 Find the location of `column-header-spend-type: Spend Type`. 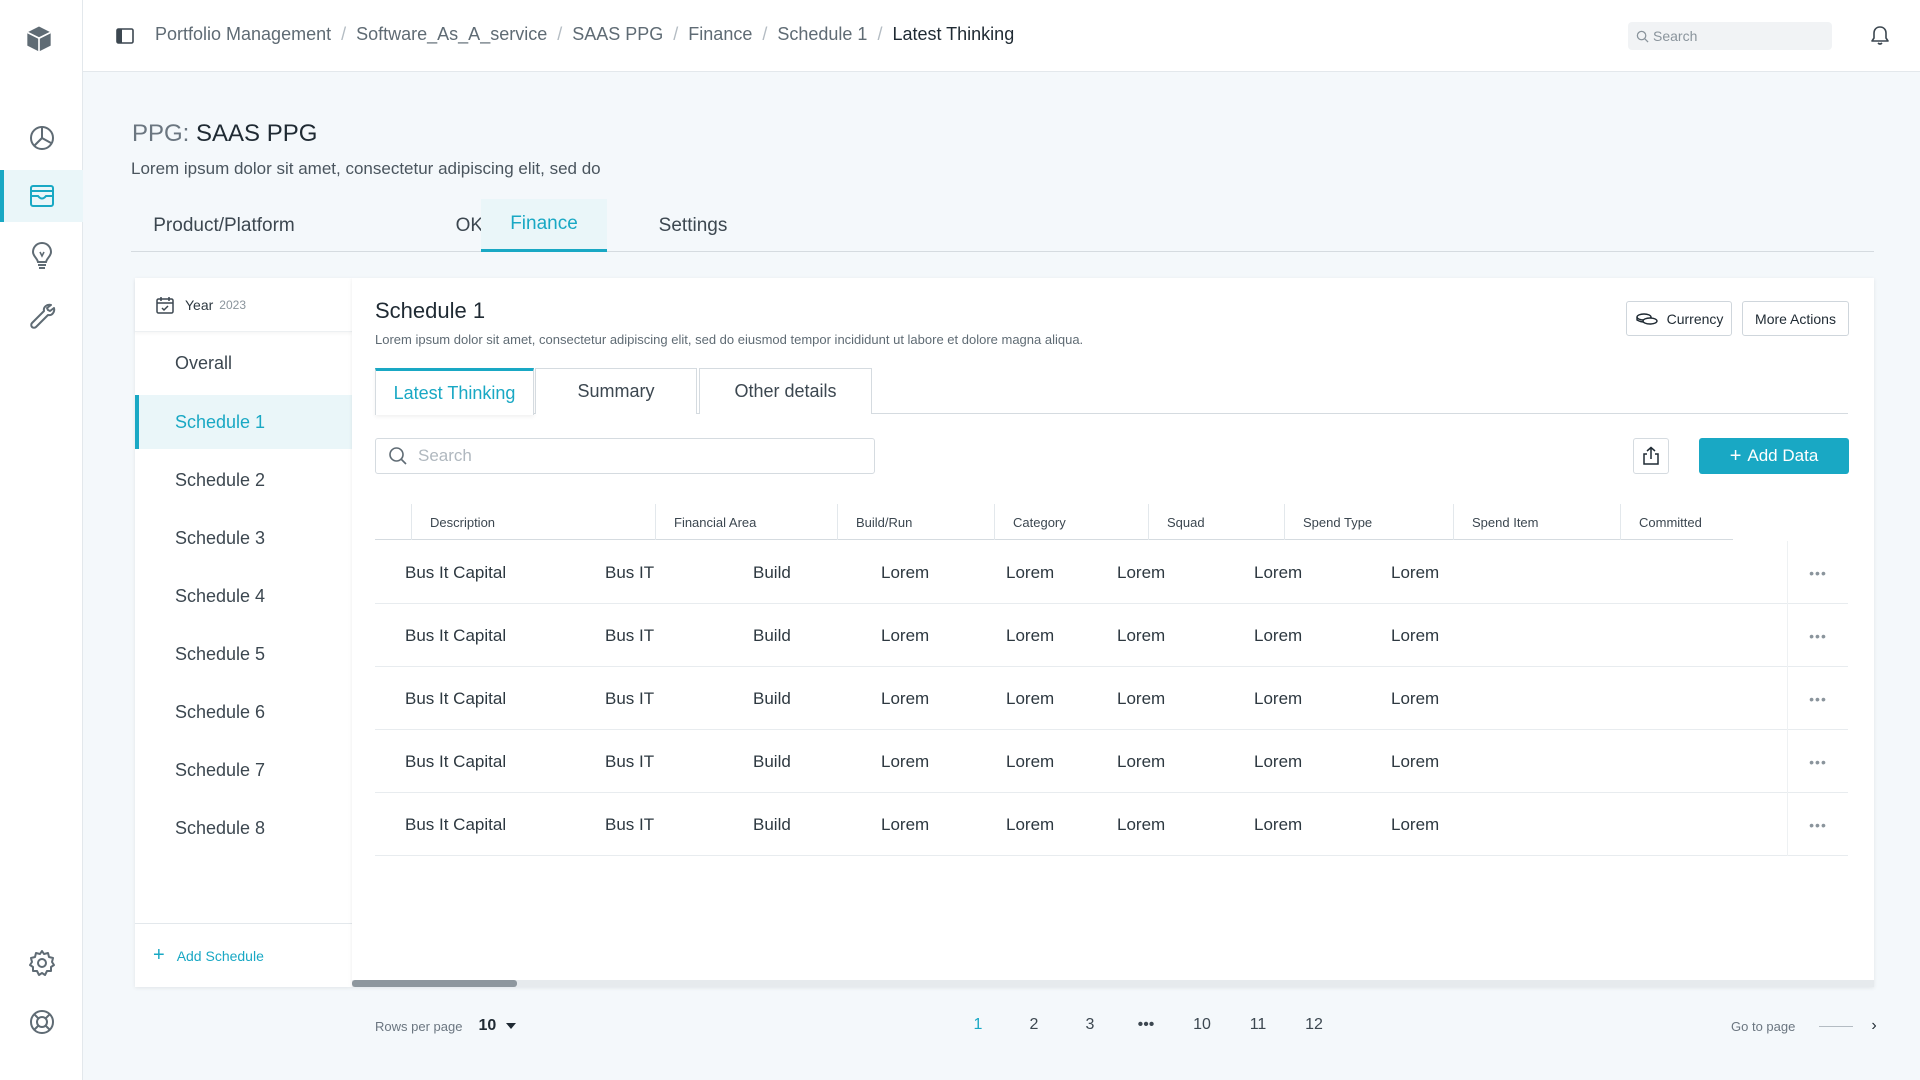

column-header-spend-type: Spend Type is located at coordinates (1368, 522).